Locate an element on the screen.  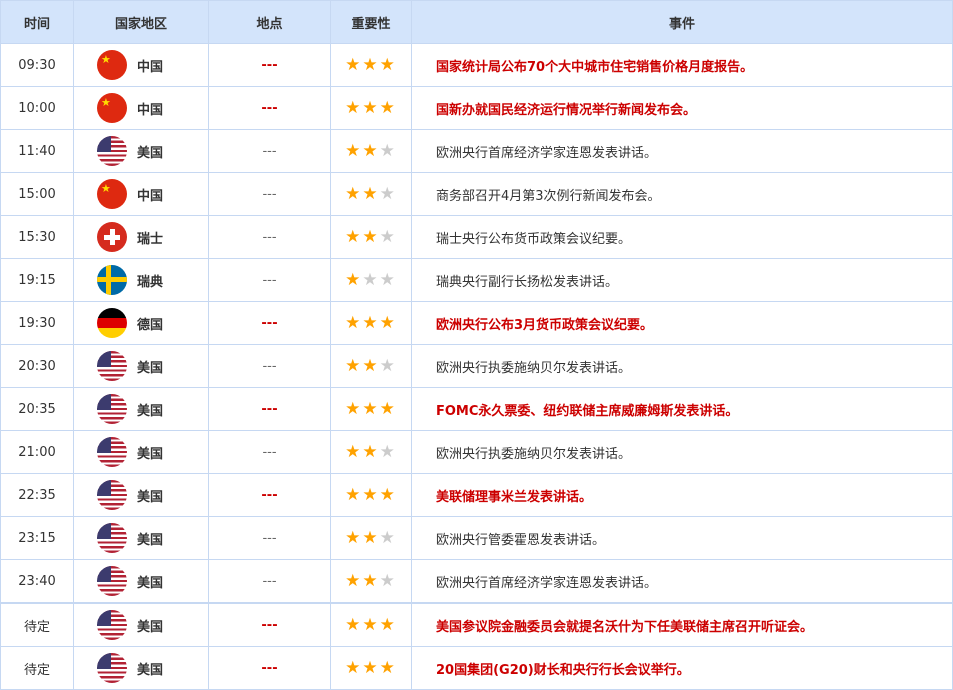
table-row: 15:00 中国 --- ★★★ 商务部召开4月第3次例行新闻发布会。 is located at coordinates (476, 194).